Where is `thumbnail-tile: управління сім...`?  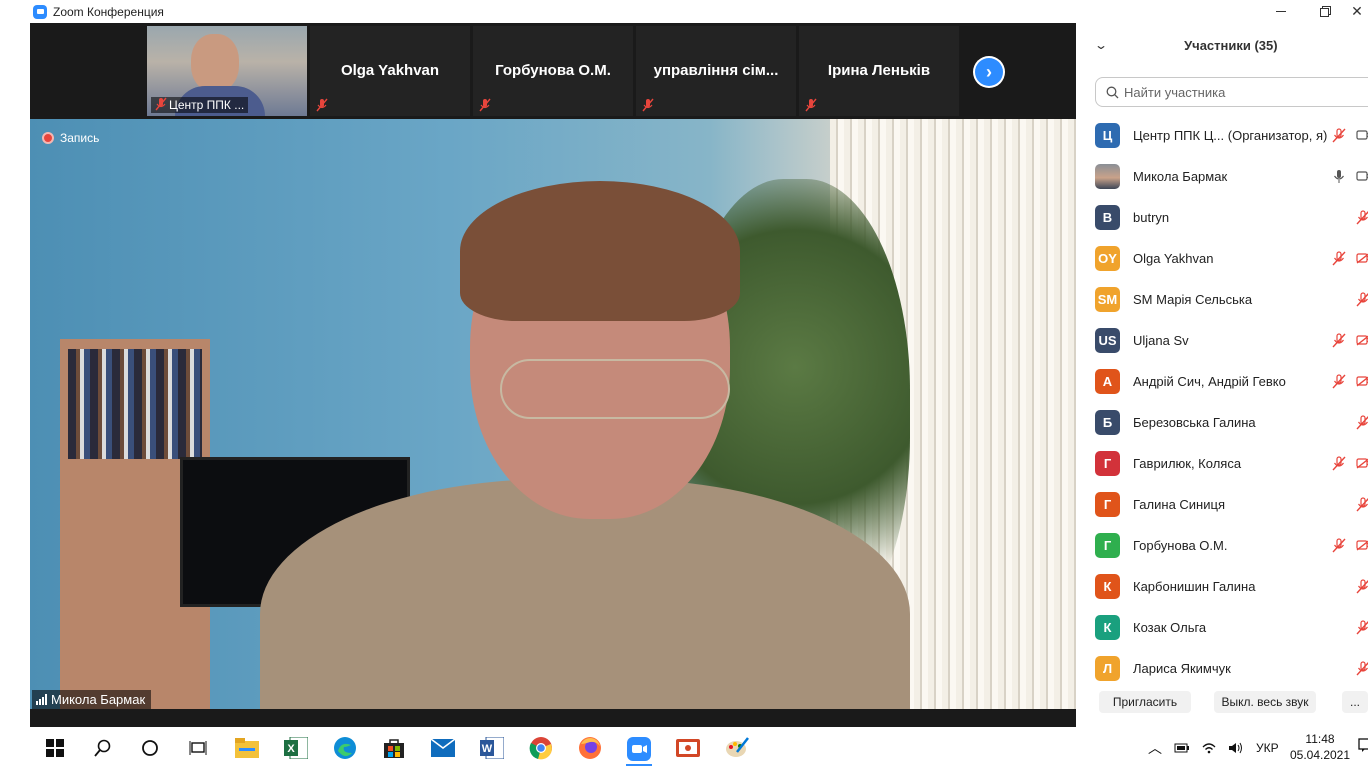
thumbnail-tile: управління сім... is located at coordinates (716, 71).